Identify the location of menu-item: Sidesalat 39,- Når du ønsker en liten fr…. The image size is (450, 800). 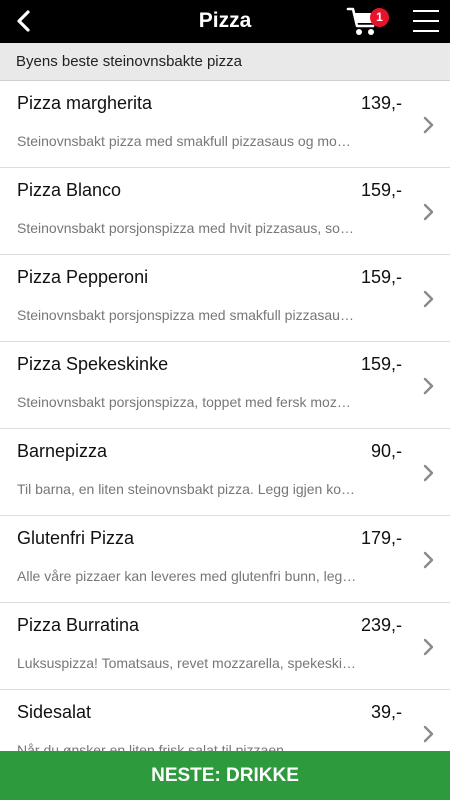
(225, 720).